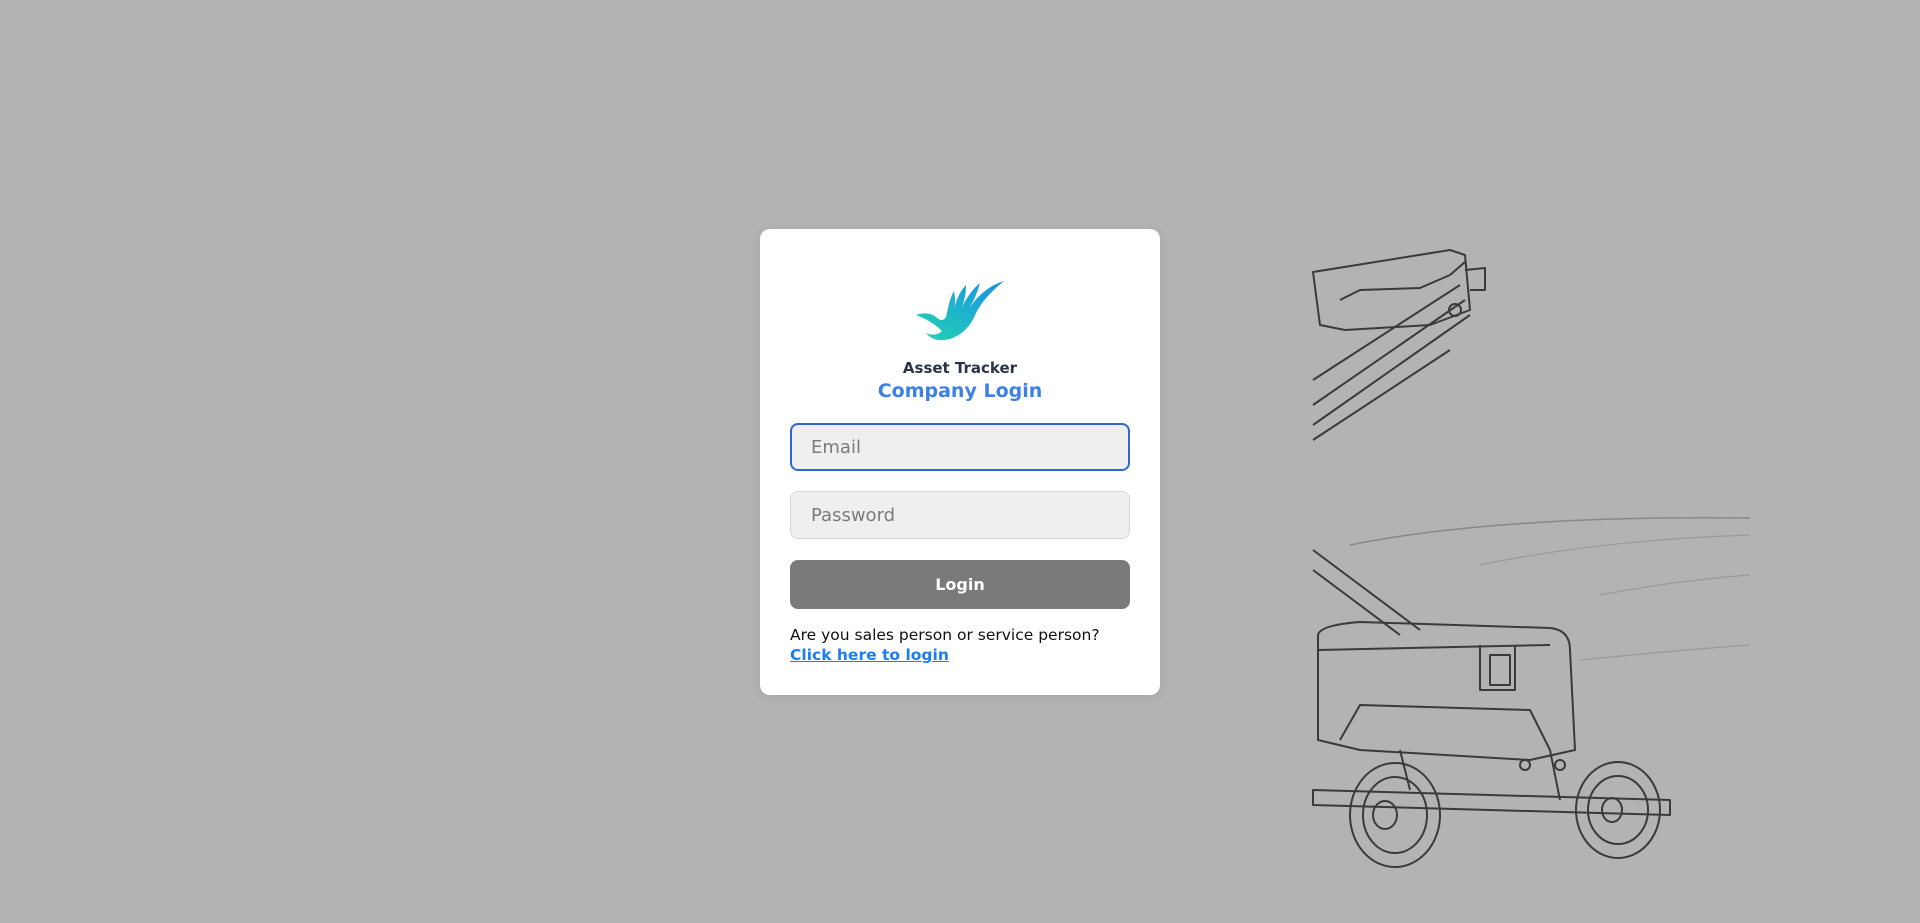  Describe the element at coordinates (960, 515) in the screenshot. I see `password-input` at that location.